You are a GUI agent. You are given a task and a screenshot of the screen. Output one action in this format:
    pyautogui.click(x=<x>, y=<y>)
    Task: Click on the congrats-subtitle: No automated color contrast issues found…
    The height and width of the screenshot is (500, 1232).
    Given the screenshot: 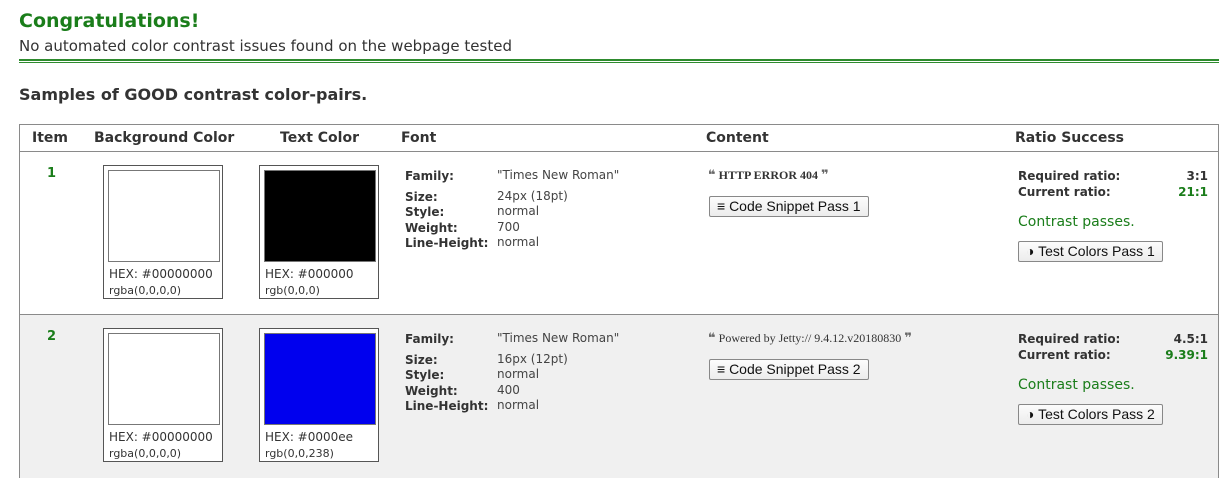 What is the action you would take?
    pyautogui.click(x=265, y=46)
    